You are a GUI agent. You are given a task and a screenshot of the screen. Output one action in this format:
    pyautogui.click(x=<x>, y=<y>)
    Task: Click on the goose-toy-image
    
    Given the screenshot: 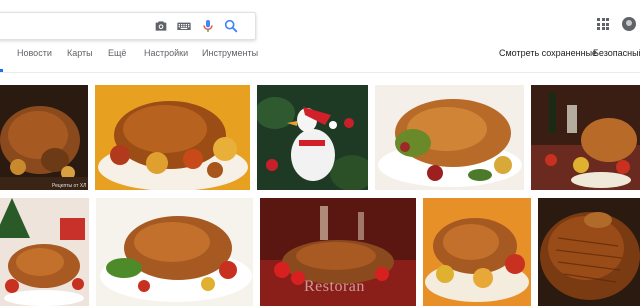 What is the action you would take?
    pyautogui.click(x=312, y=137)
    